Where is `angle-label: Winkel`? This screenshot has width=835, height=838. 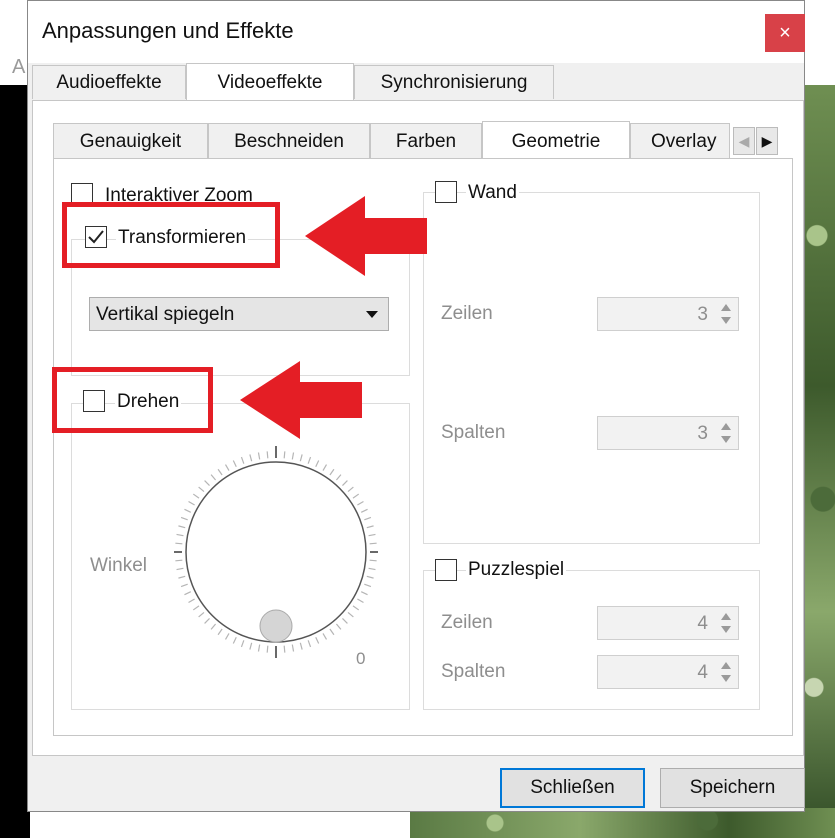 angle-label: Winkel is located at coordinates (119, 566).